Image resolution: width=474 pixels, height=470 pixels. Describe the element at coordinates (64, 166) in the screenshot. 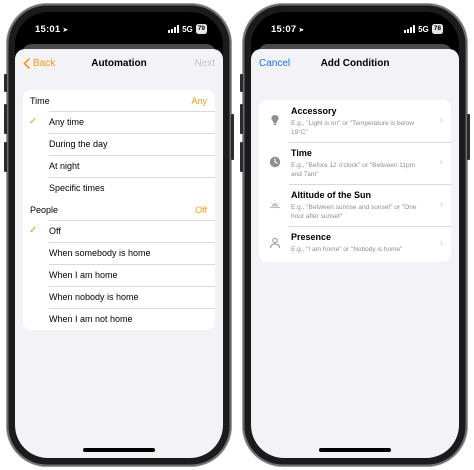

I see `option-label: At night` at that location.